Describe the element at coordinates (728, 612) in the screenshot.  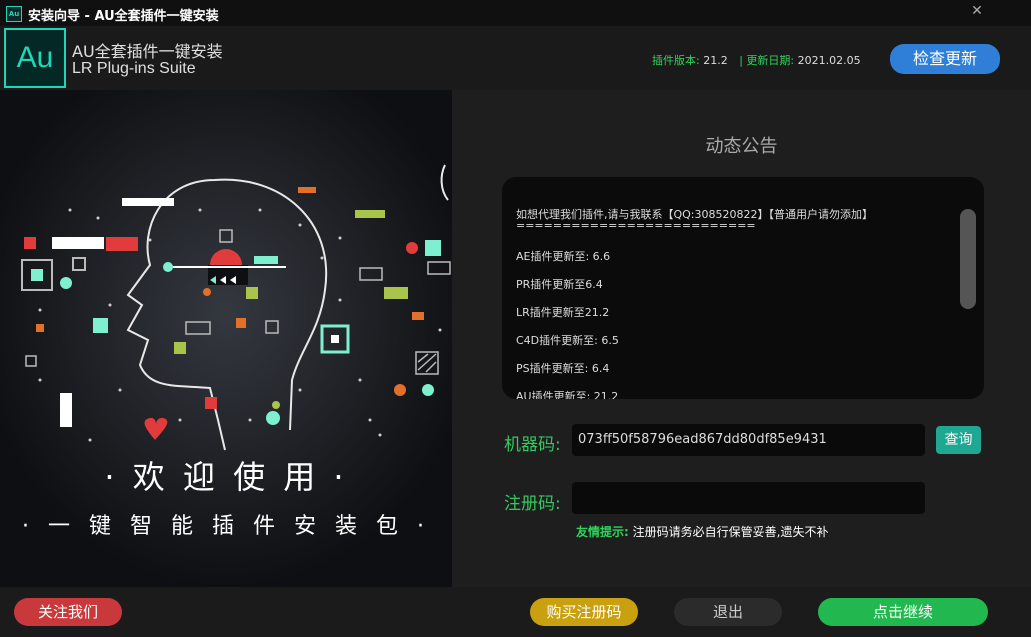
I see `exit-button: 退出` at that location.